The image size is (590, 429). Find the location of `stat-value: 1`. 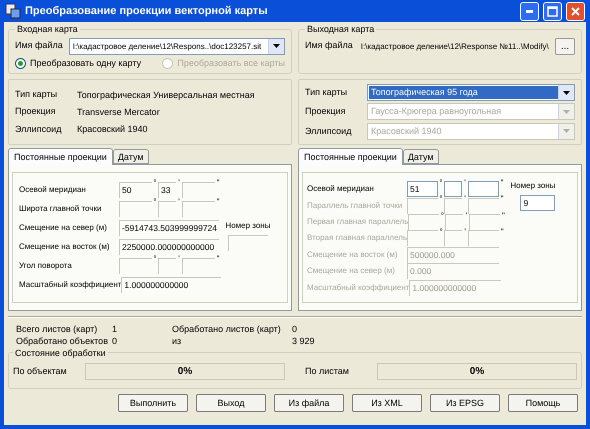

stat-value: 1 is located at coordinates (115, 330).